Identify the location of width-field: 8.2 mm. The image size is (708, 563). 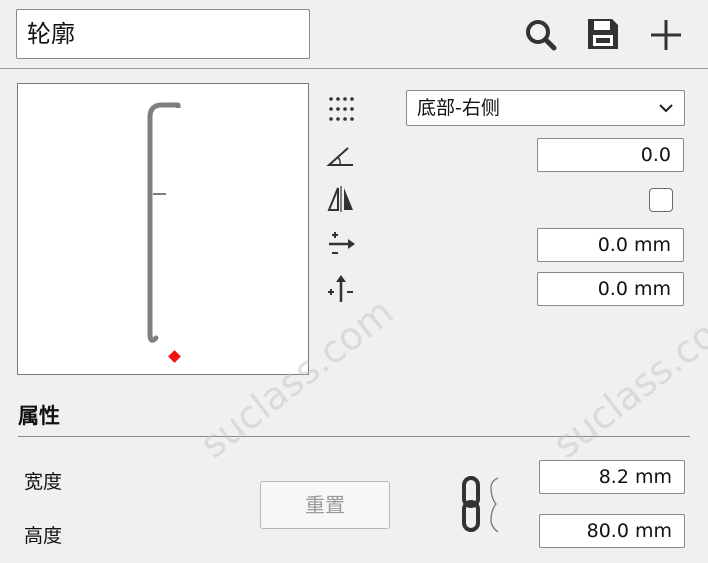
(612, 477).